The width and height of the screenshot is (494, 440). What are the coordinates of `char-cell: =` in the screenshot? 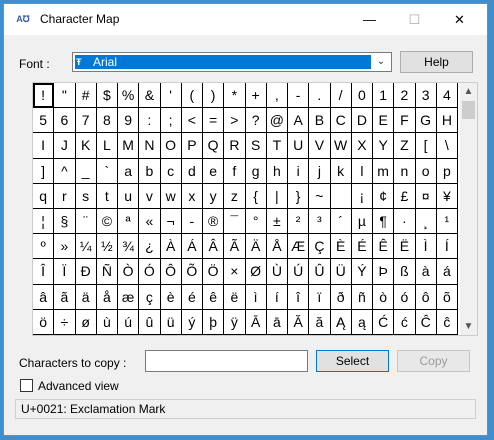 It's located at (214, 121).